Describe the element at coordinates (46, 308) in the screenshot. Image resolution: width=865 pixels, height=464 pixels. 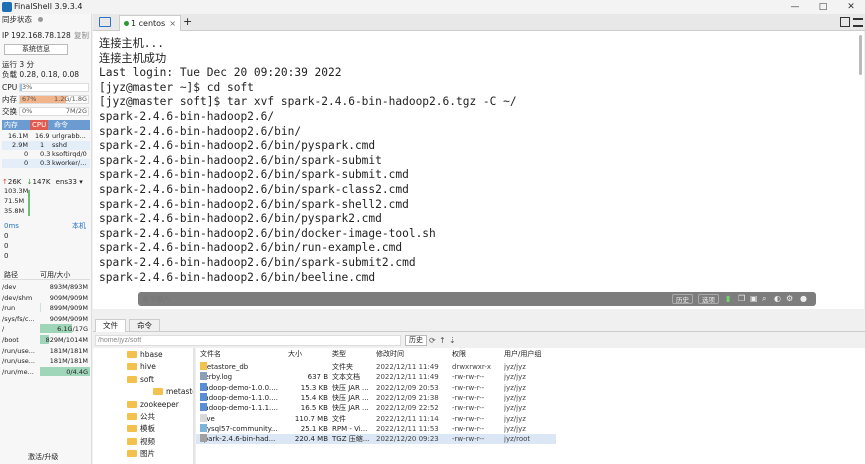
I see `disk-row: /run 899M/909M` at that location.